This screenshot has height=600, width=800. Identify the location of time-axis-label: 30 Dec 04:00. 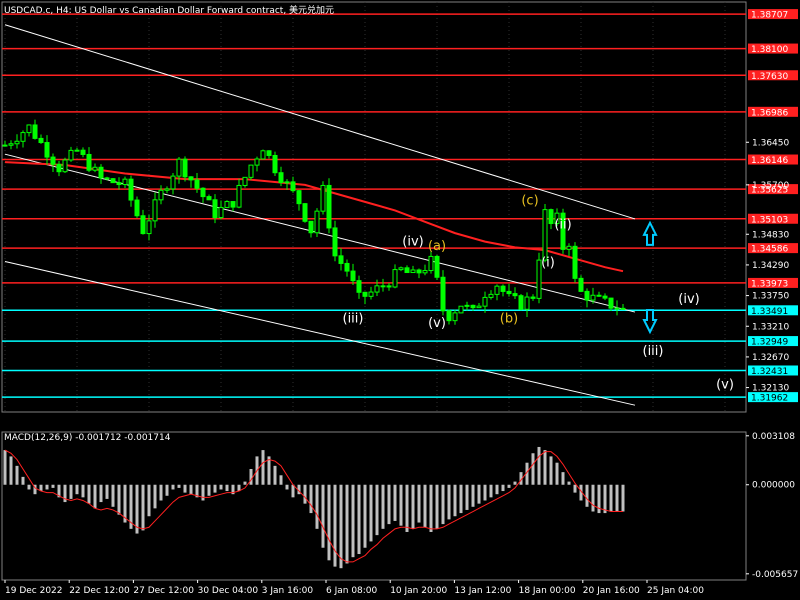
(228, 591).